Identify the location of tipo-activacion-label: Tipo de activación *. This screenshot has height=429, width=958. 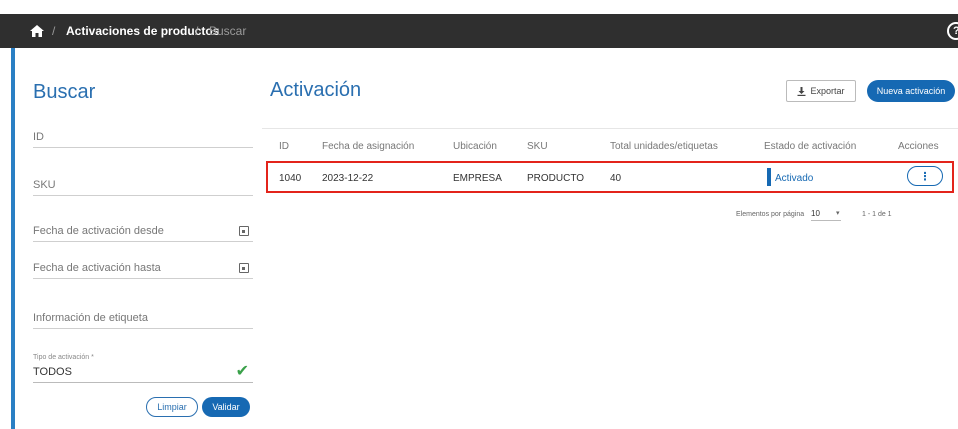
(63, 357).